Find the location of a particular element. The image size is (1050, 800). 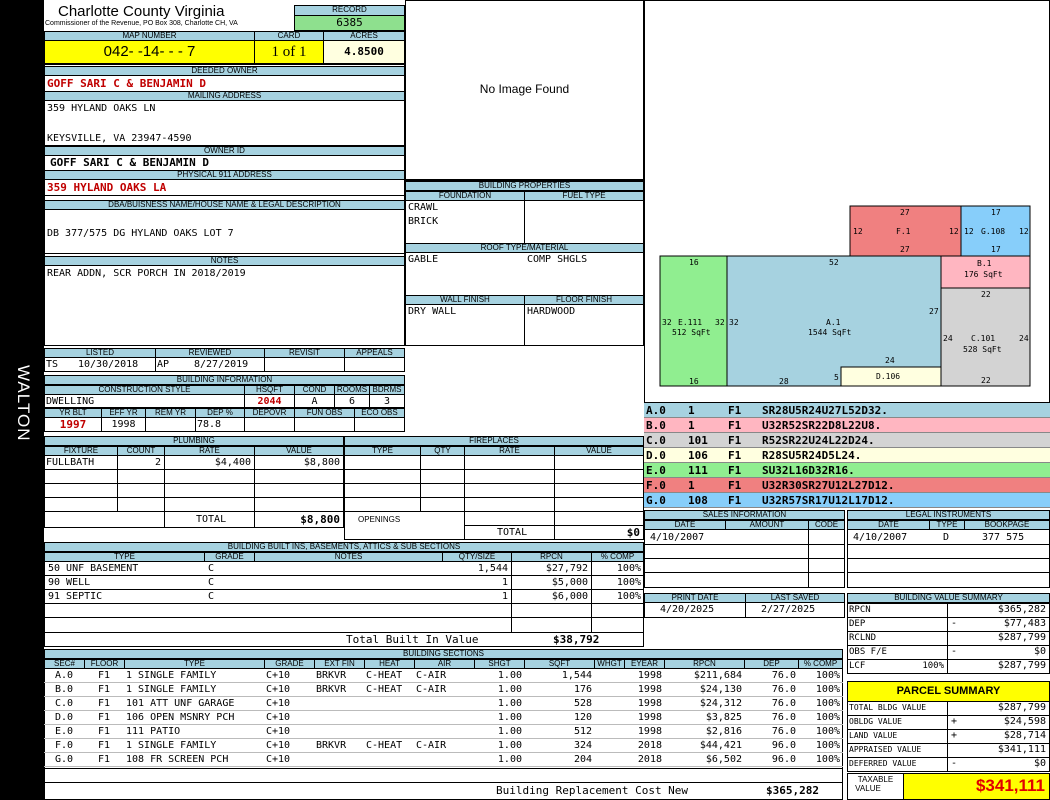

vector-path: U32R52SR22D8L22U8. is located at coordinates (822, 425).